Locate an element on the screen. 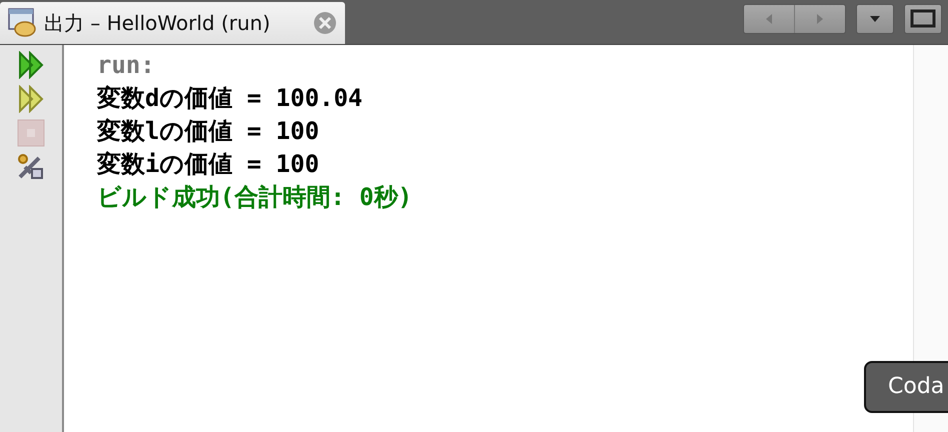  scroll-tabs-control is located at coordinates (794, 19).